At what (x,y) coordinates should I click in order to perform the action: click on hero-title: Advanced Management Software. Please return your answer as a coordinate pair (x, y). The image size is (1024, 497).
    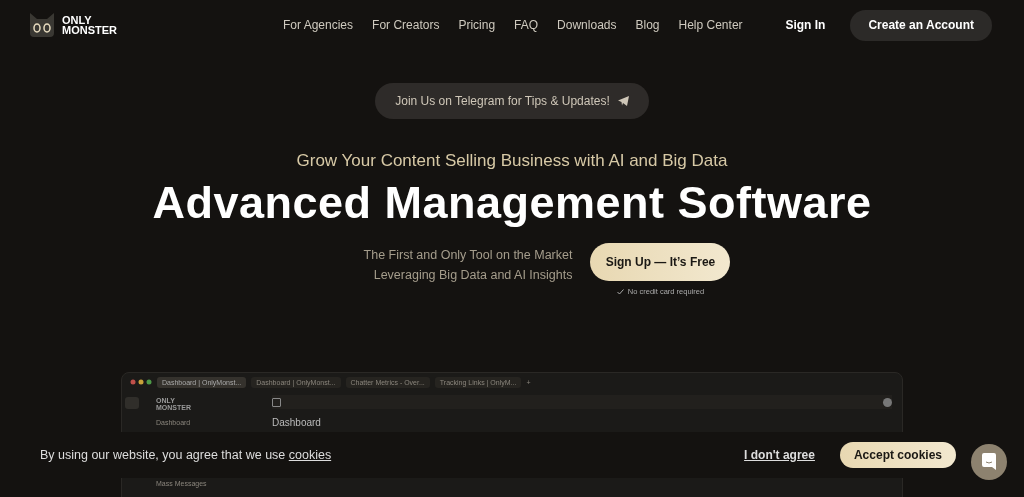
    Looking at the image, I should click on (512, 203).